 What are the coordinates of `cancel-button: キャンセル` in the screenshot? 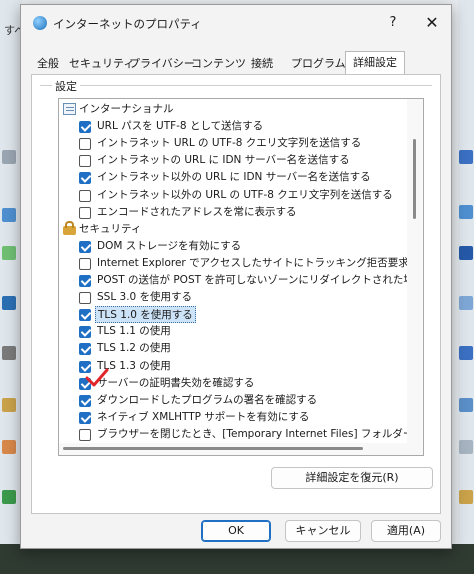 It's located at (323, 531).